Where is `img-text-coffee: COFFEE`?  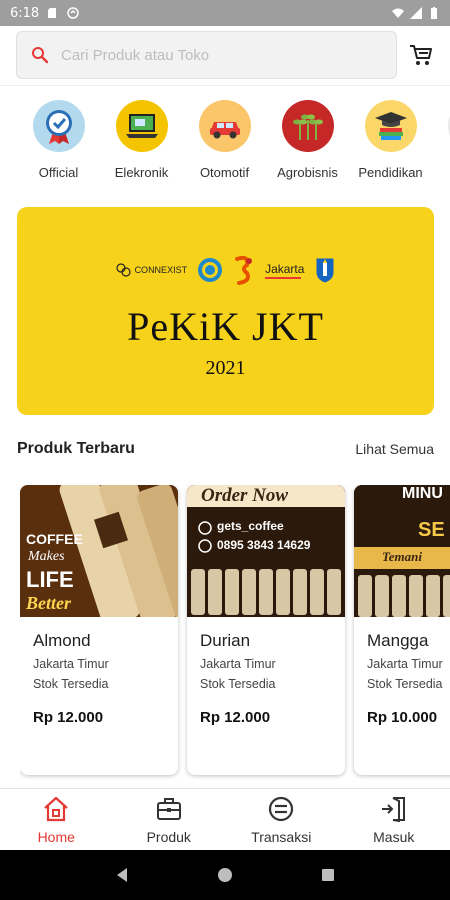
img-text-coffee: COFFEE is located at coordinates (54, 539).